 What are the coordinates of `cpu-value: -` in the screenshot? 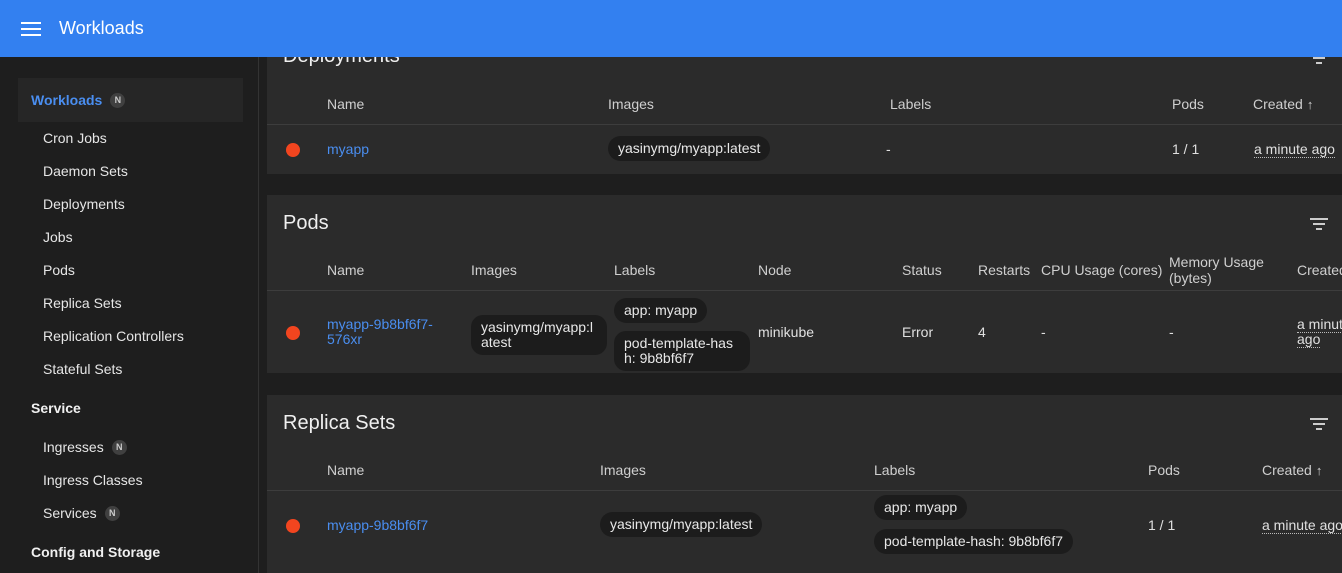 It's located at (1043, 332).